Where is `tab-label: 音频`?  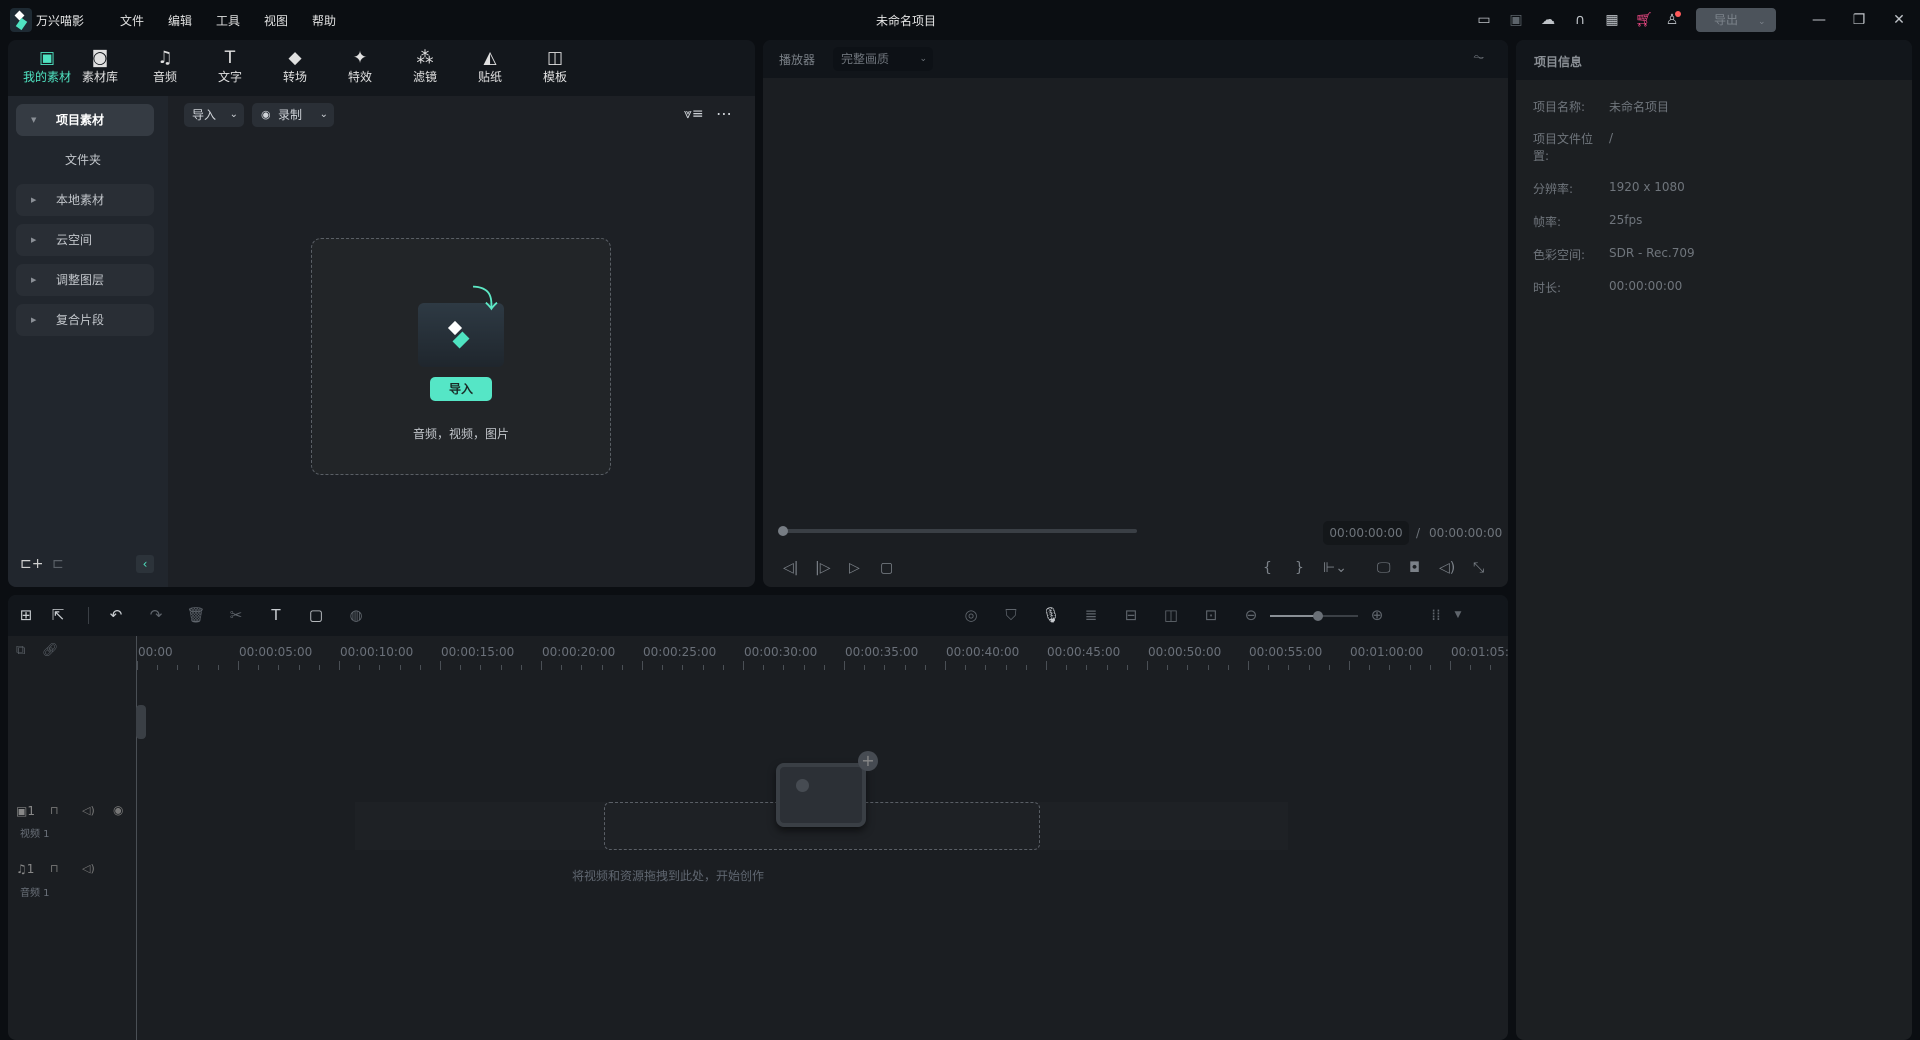
tab-label: 音频 is located at coordinates (164, 77).